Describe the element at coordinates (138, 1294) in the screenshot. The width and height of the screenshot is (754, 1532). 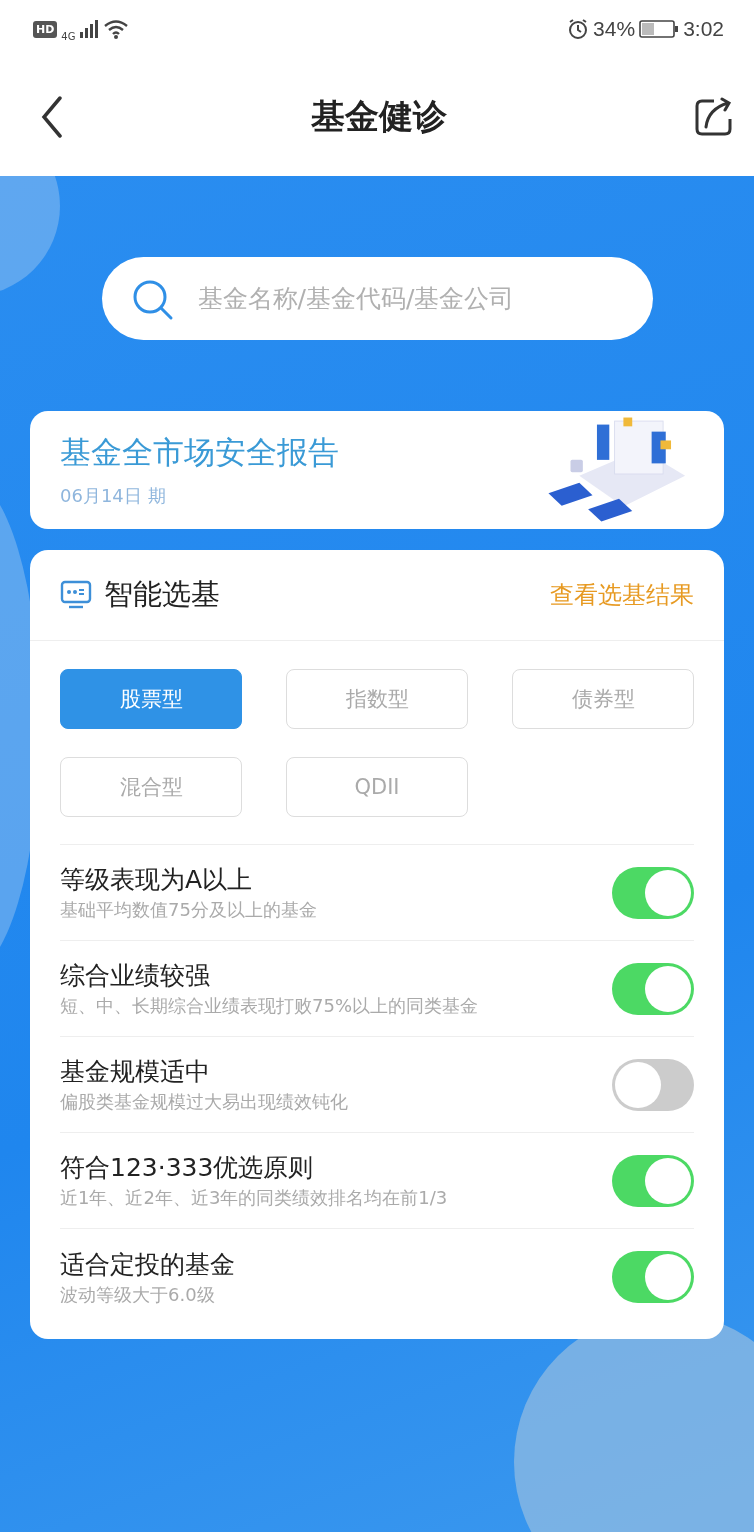
I see `filter-description: 波动等级大于6.0级` at that location.